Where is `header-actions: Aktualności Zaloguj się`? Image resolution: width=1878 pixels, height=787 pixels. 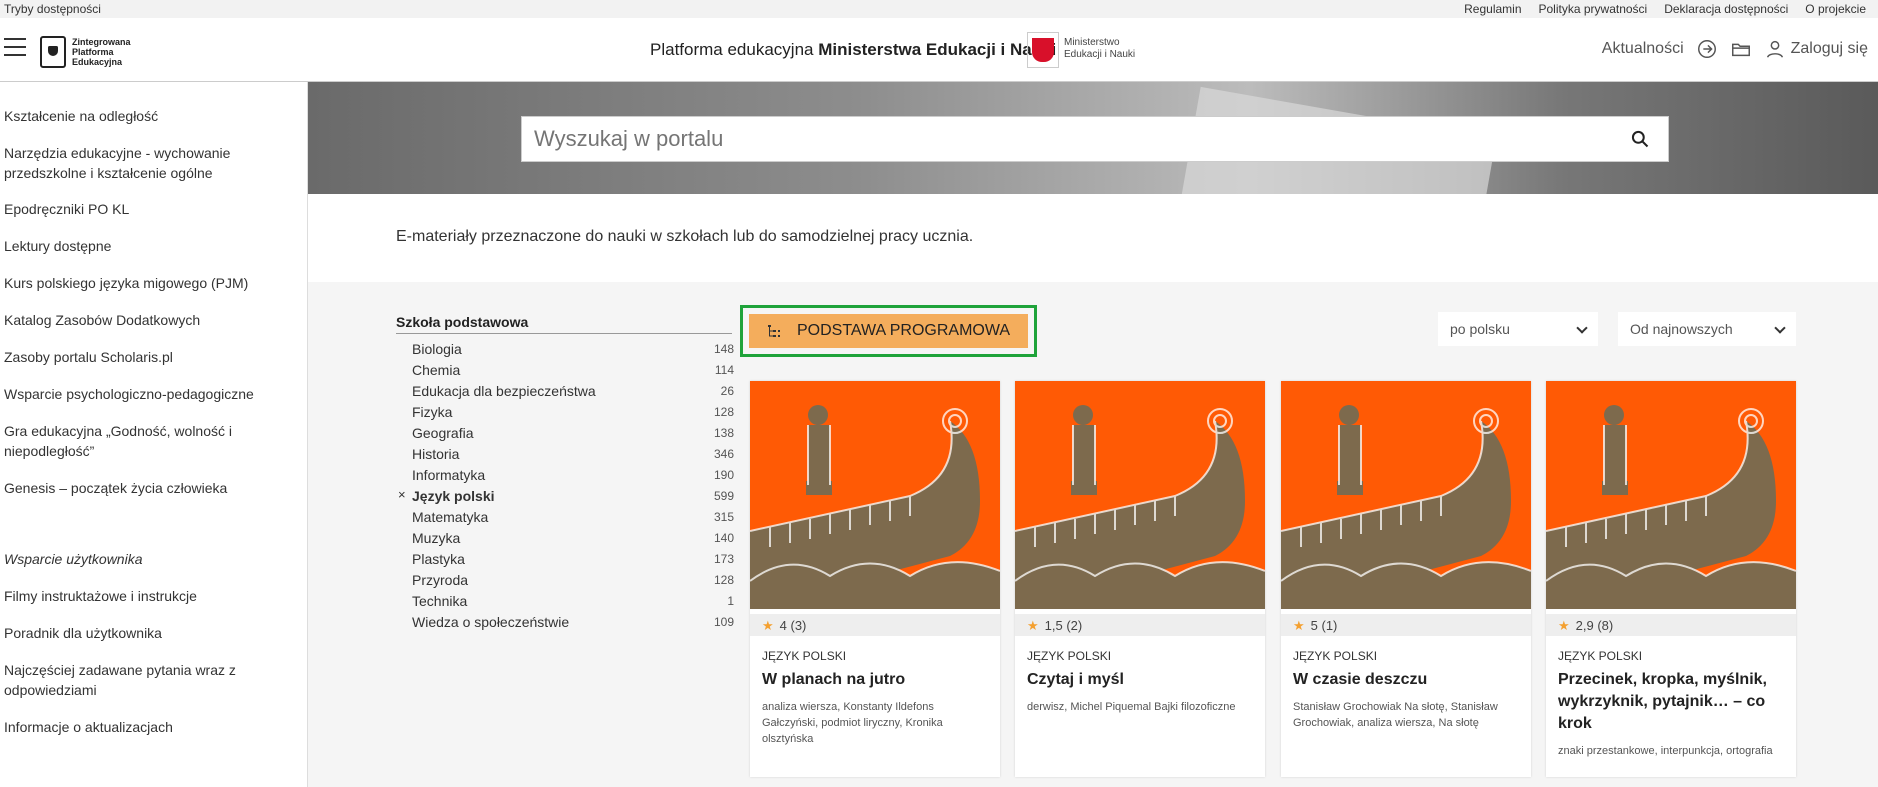
header-actions: Aktualności Zaloguj się is located at coordinates (1735, 49).